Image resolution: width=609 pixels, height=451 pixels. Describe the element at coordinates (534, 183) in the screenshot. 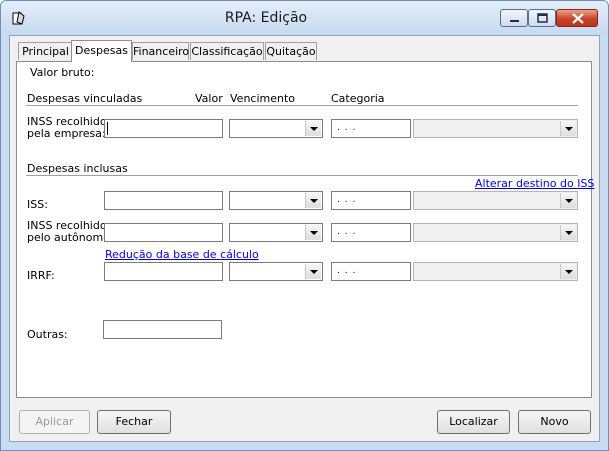

I see `alterar-destino-iss-link: Alterar destino do ISS` at that location.